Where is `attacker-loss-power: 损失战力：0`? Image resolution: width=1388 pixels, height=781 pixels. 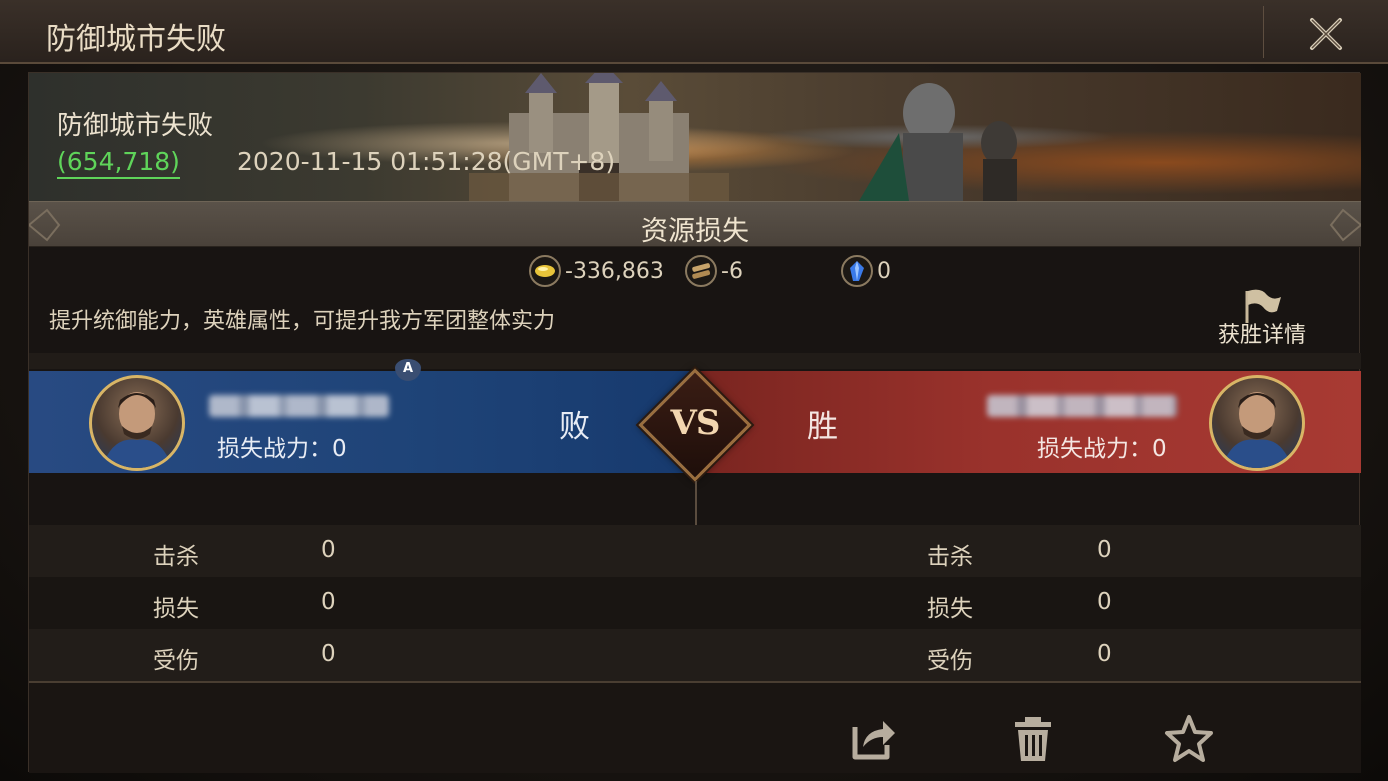
attacker-loss-power: 损失战力：0 is located at coordinates (1102, 449).